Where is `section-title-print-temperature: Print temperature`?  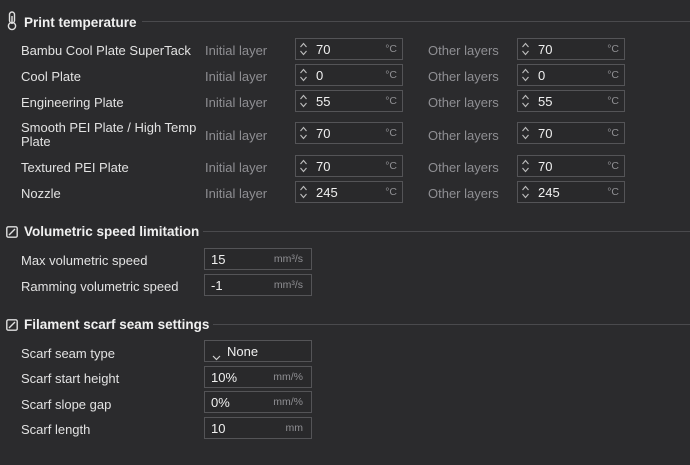
section-title-print-temperature: Print temperature is located at coordinates (80, 22).